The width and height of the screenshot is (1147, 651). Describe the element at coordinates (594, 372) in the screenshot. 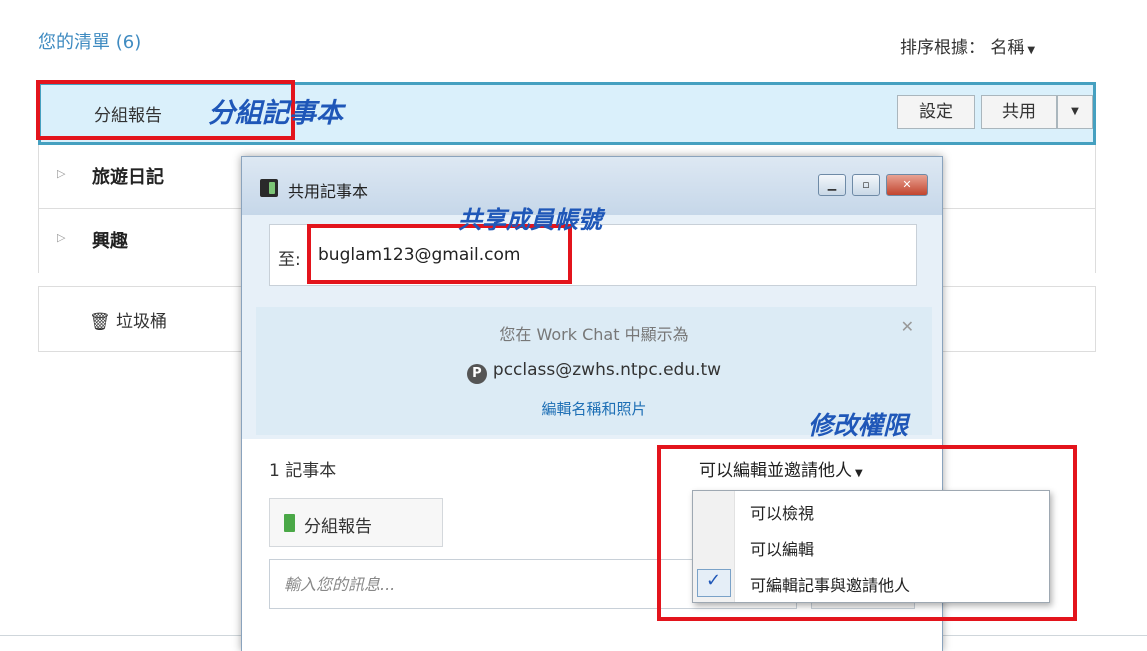

I see `workchat-account: Ppcclass@zwhs.ntpc.edu.tw` at that location.